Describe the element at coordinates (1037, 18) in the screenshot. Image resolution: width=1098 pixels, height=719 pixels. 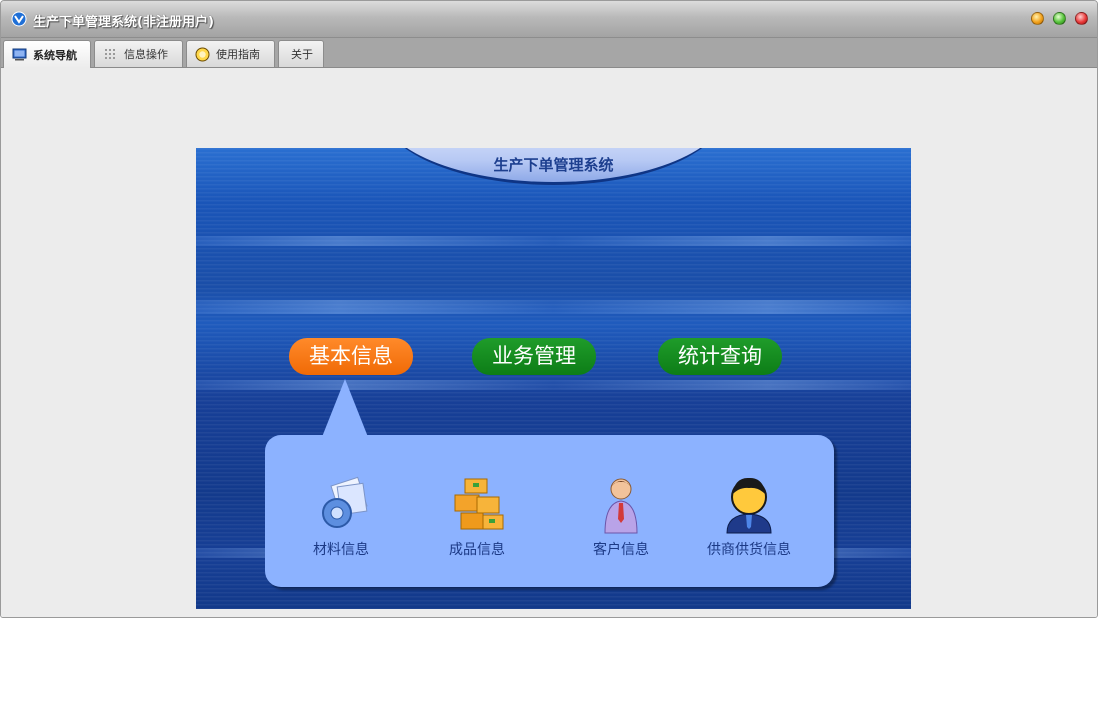
I see `minimize-button` at that location.